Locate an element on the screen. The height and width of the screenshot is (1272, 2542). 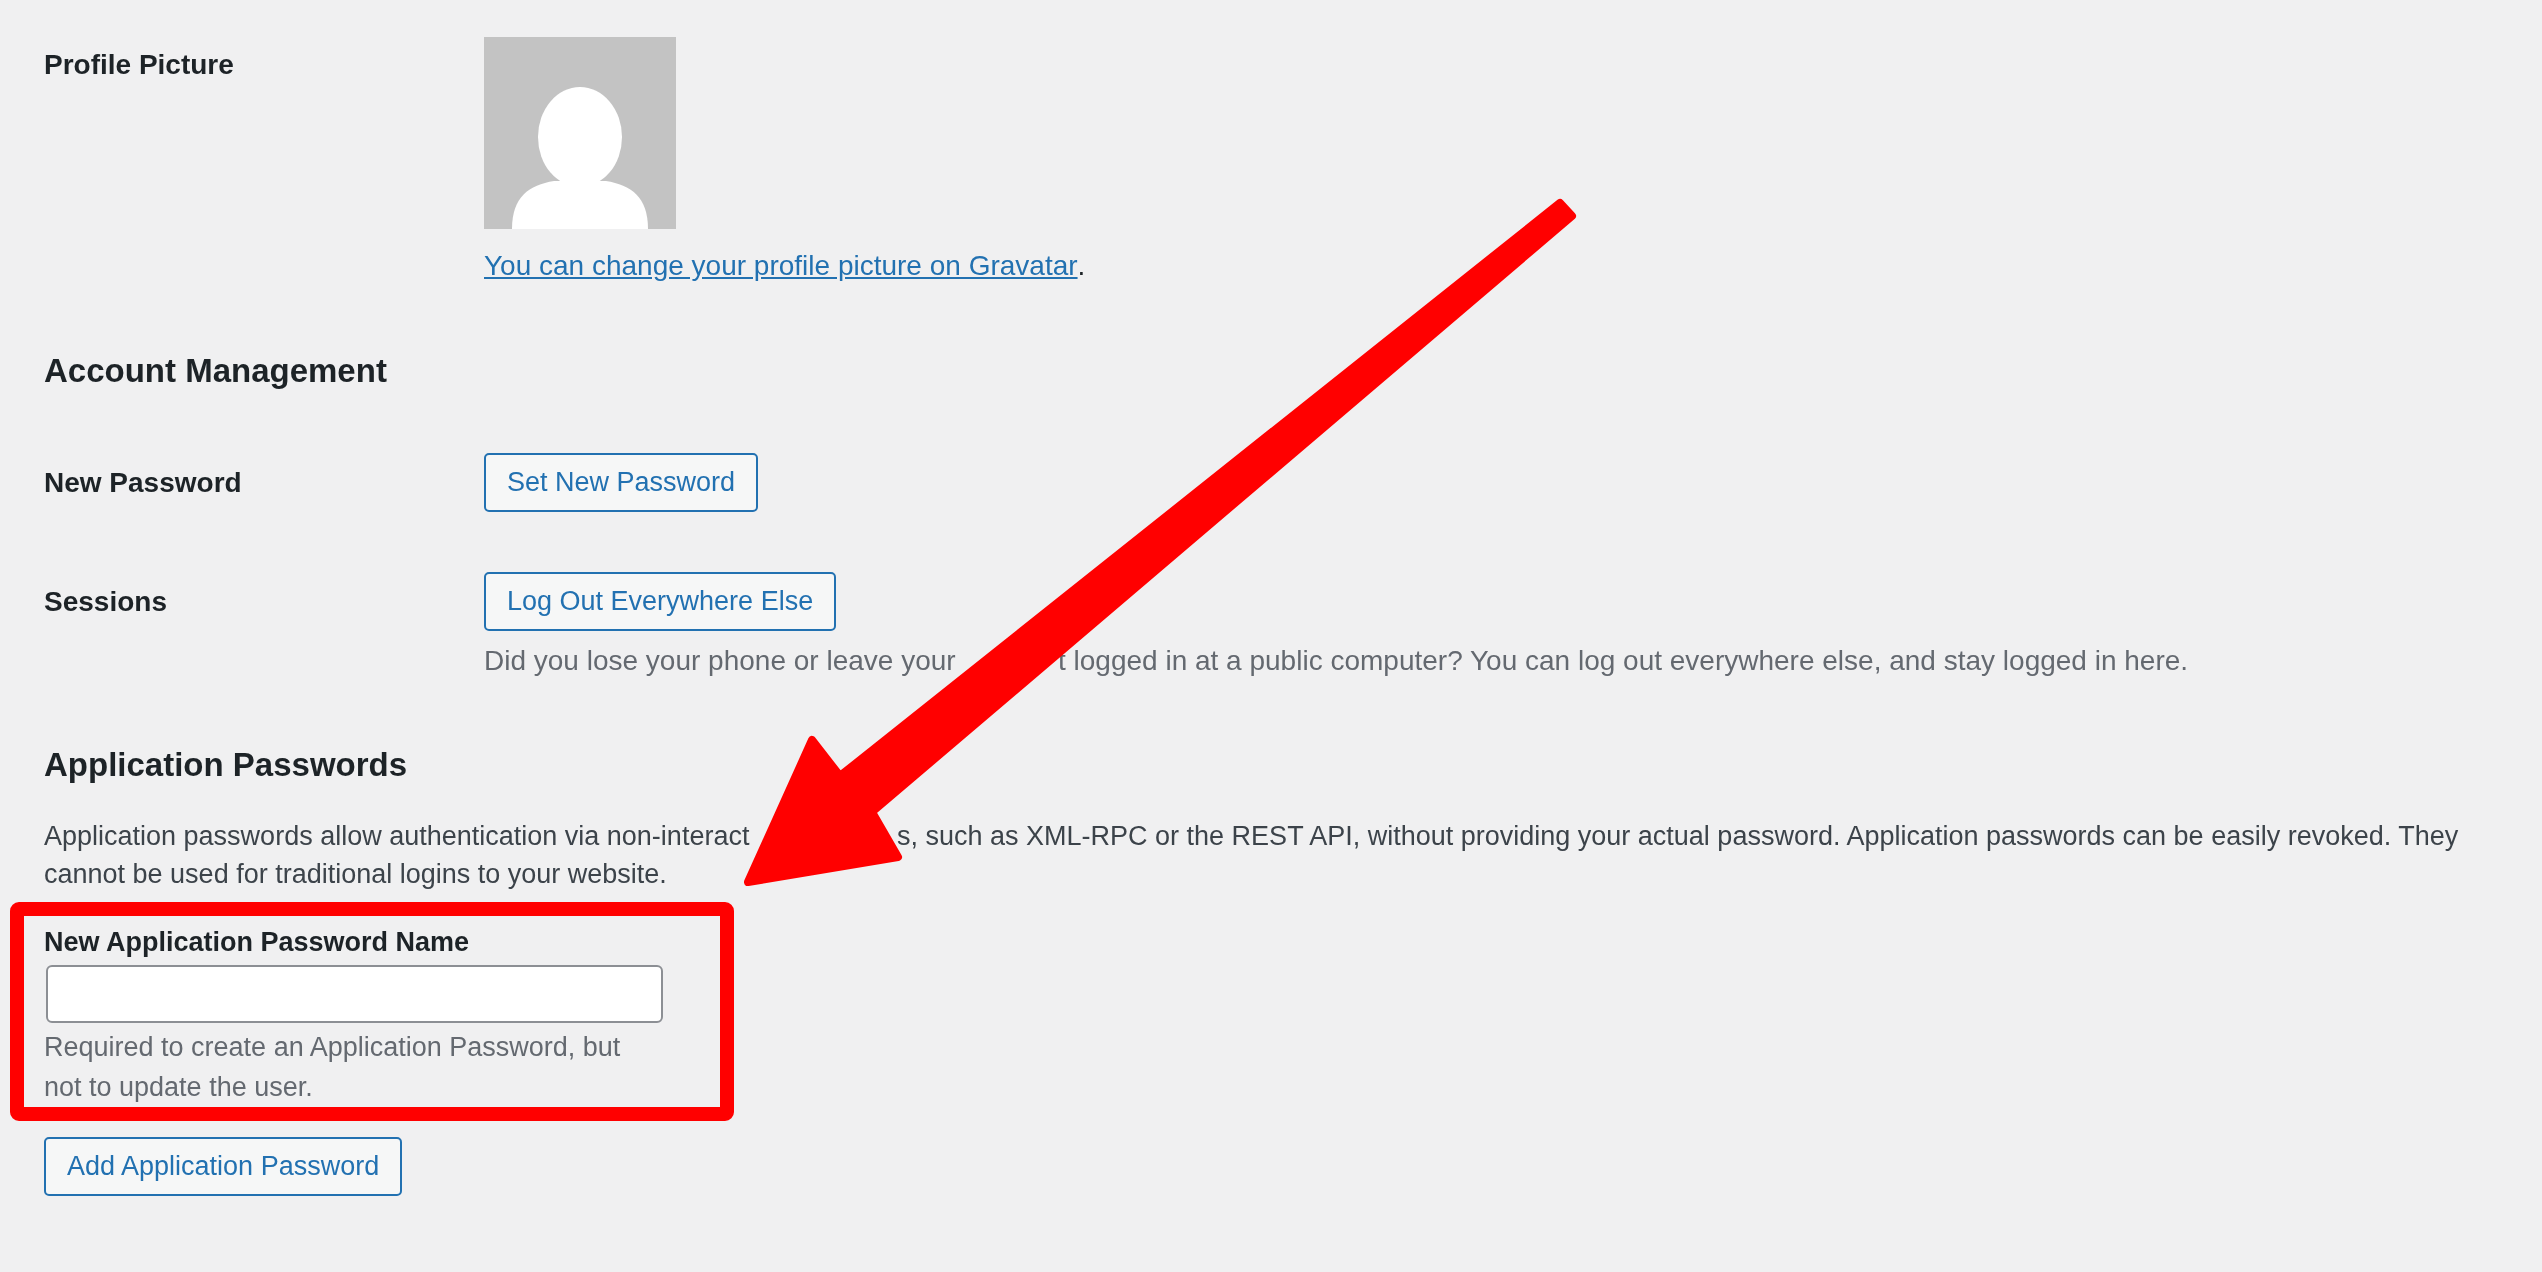
action-button: Set New Password is located at coordinates (621, 482).